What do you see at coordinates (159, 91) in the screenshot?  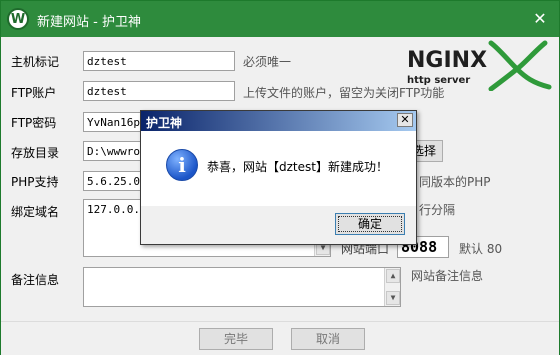 I see `ftp-user-input: dztest` at bounding box center [159, 91].